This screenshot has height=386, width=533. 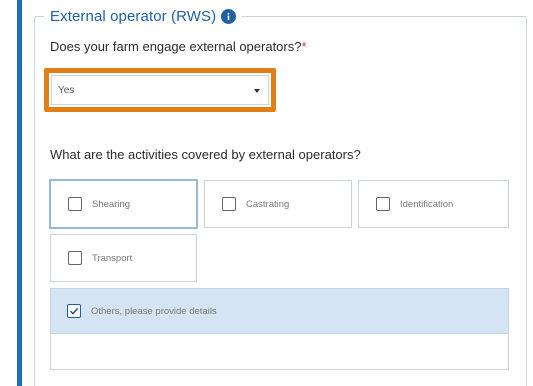 I want to click on option-transport: Transport, so click(x=123, y=258).